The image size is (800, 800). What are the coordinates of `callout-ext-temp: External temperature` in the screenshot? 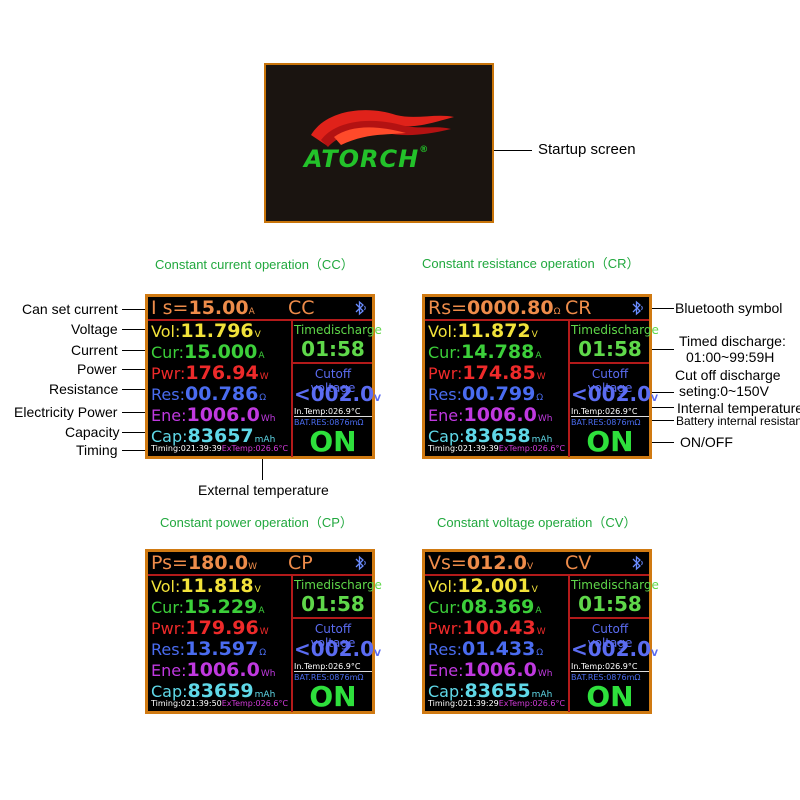 It's located at (263, 490).